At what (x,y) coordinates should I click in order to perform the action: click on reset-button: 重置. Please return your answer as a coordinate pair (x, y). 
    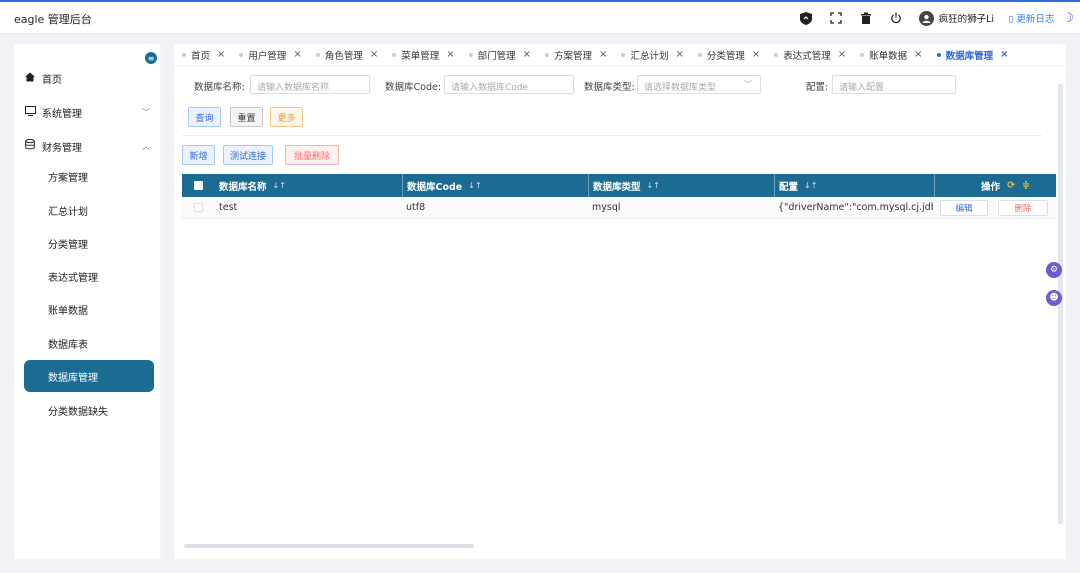
    Looking at the image, I should click on (246, 117).